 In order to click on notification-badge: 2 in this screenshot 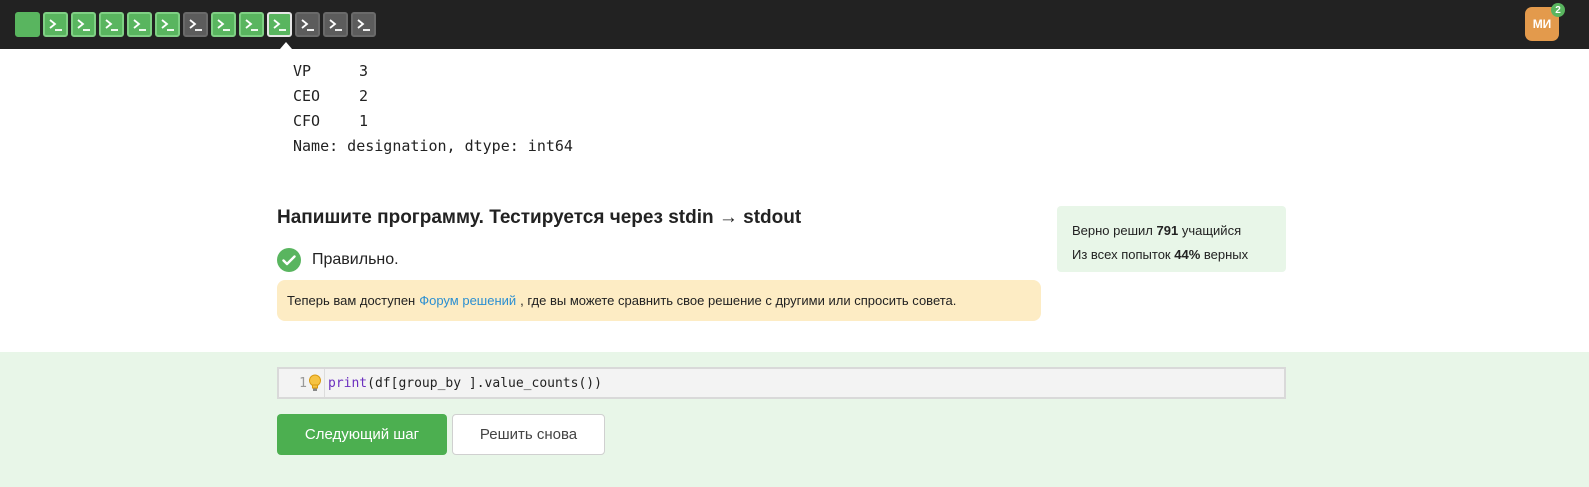, I will do `click(1558, 10)`.